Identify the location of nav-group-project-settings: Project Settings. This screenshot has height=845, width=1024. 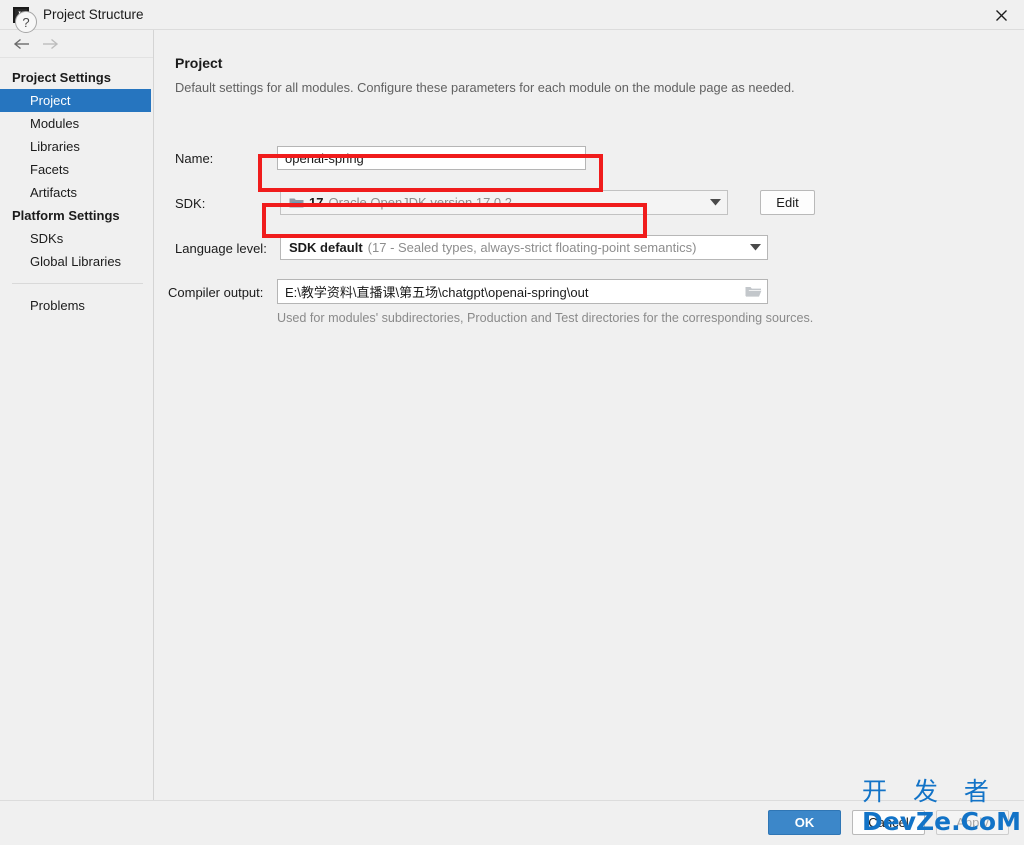
(61, 77).